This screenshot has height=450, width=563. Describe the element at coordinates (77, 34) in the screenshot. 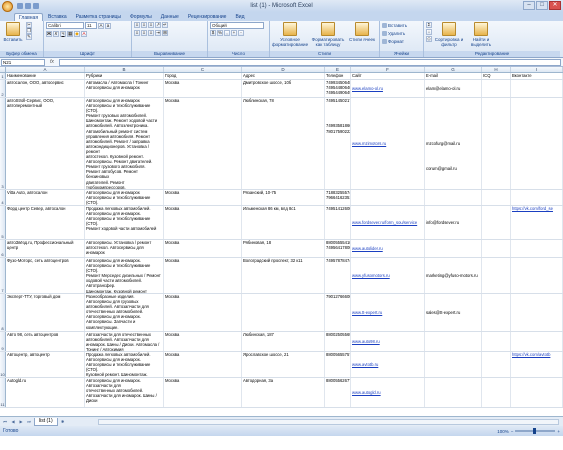

I see `fill-color-icon: ◆` at that location.